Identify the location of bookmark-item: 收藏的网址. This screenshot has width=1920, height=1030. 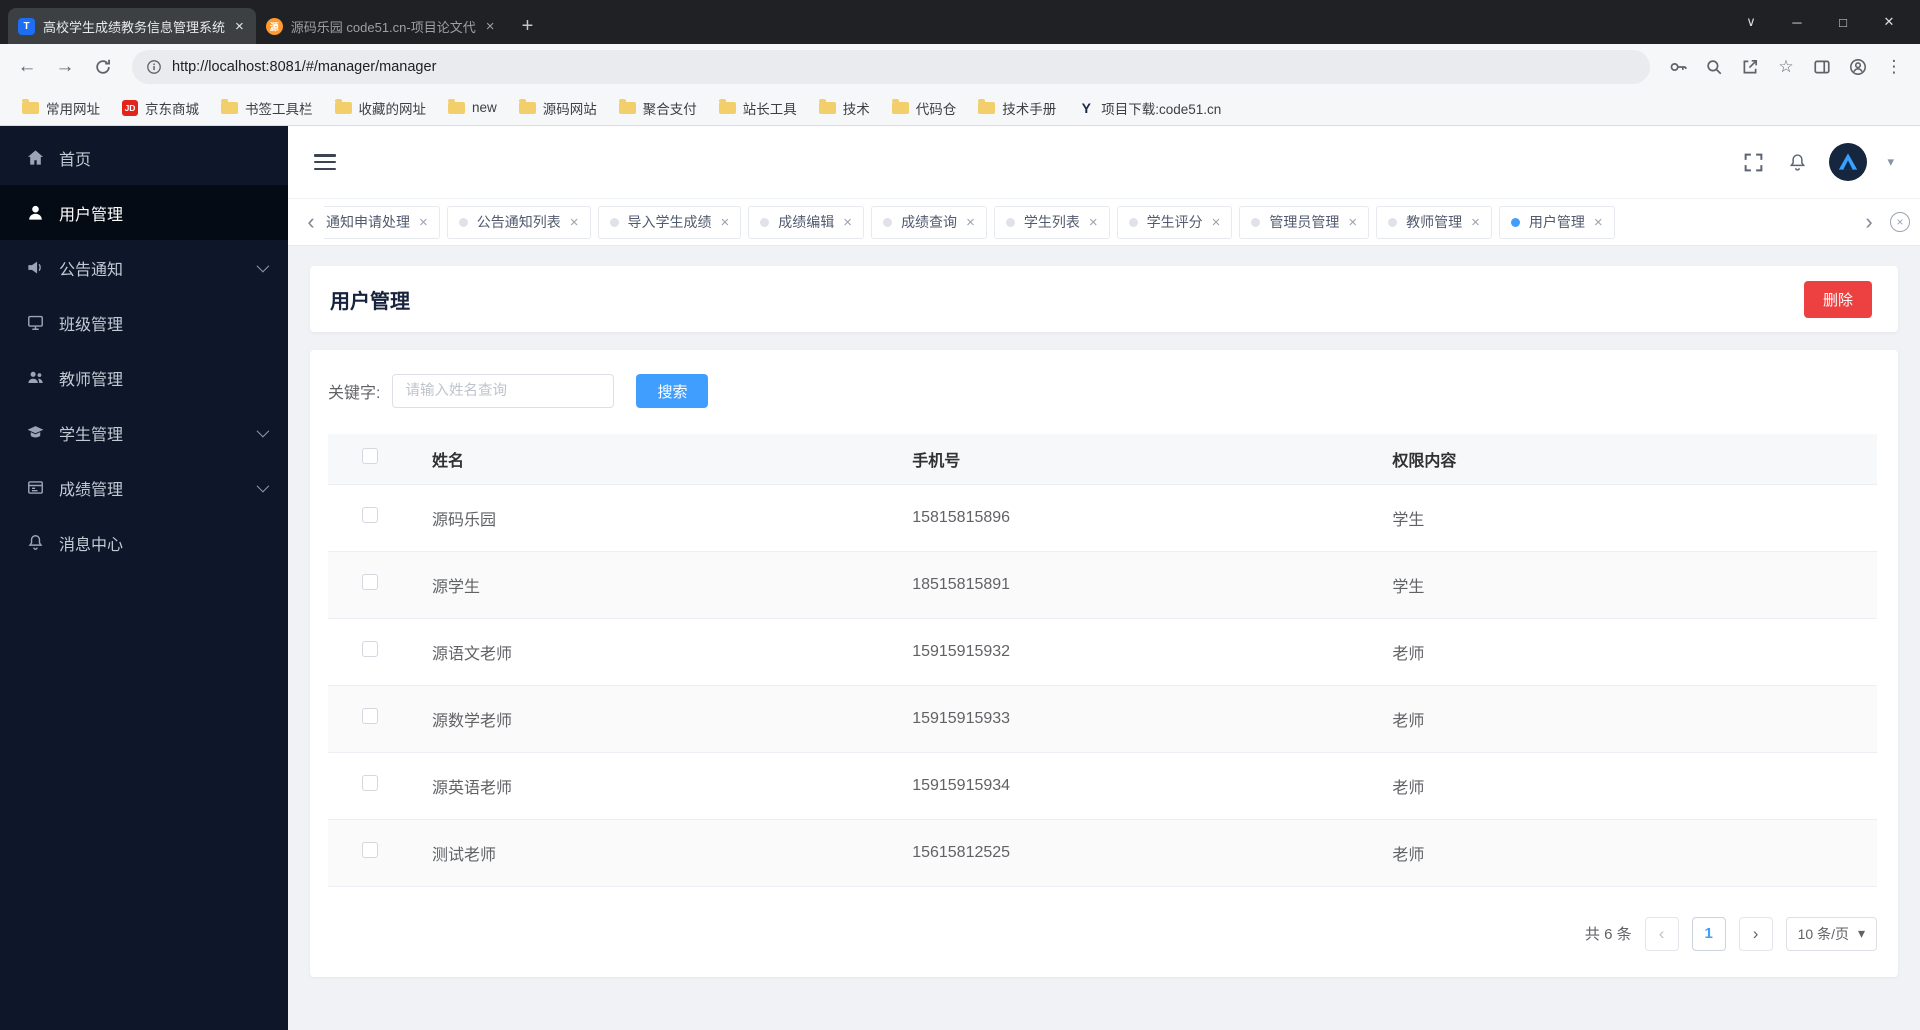
(381, 108).